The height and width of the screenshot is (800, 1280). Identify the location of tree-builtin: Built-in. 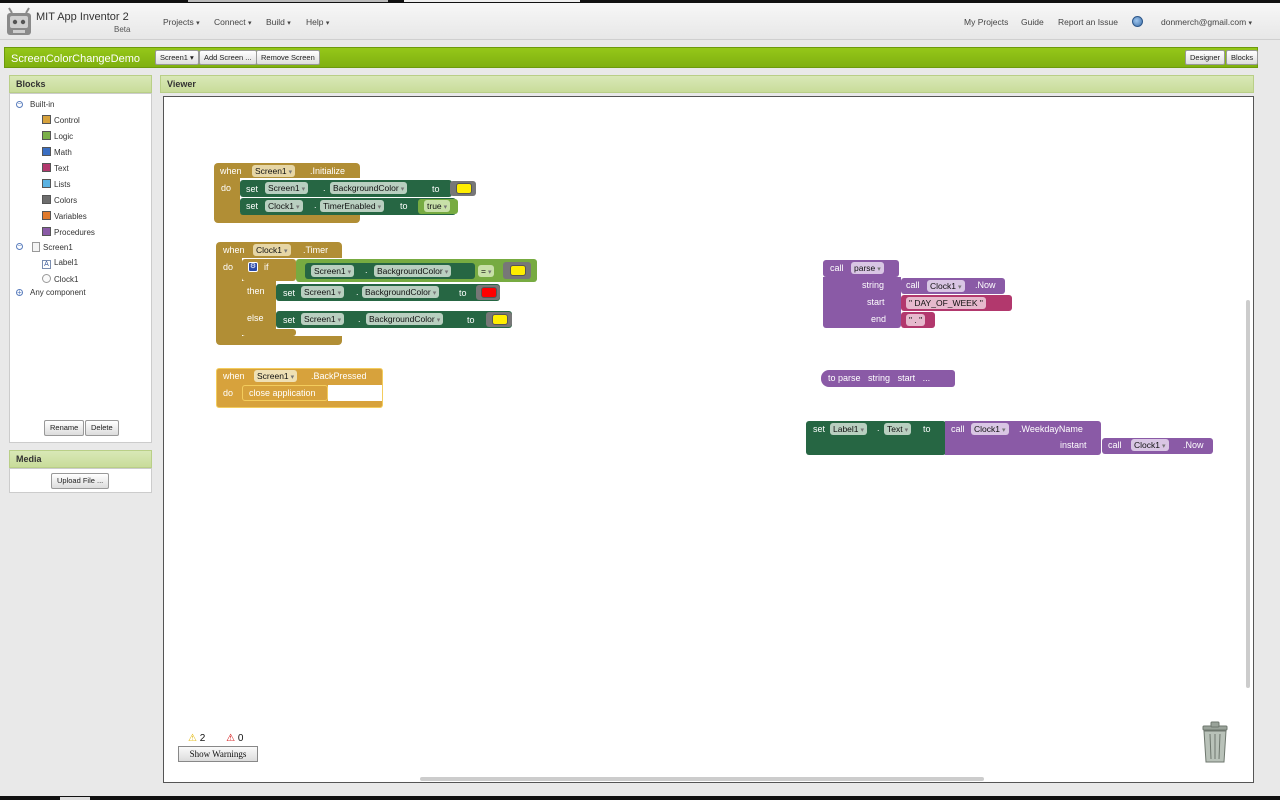
(42, 104).